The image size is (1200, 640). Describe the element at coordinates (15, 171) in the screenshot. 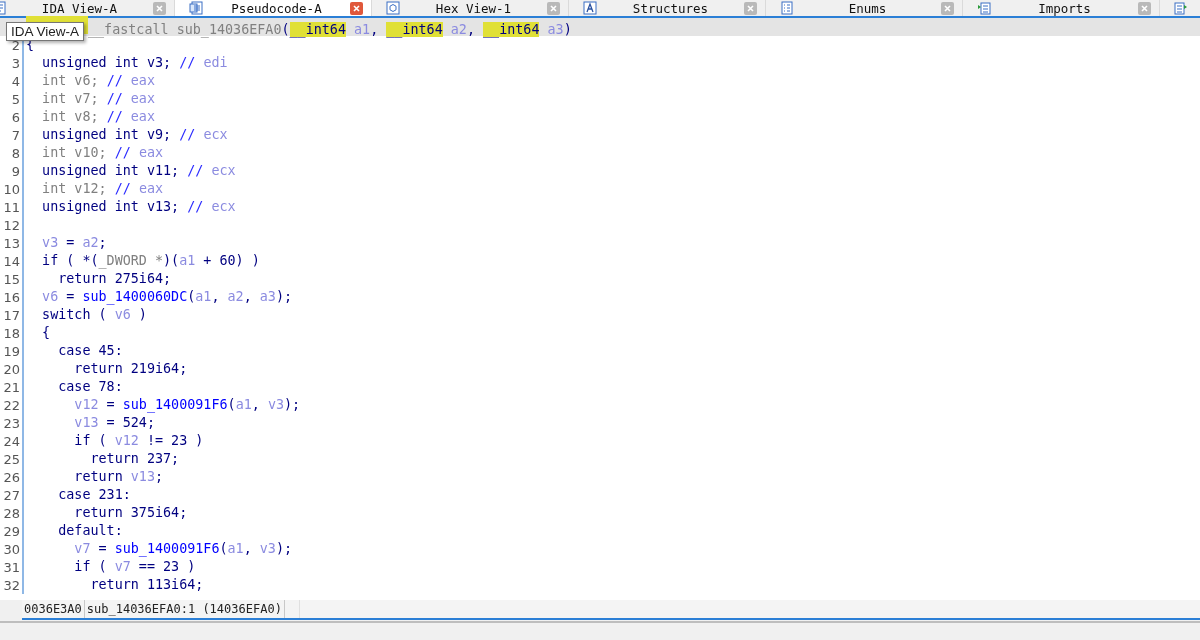

I see `line-number: 9` at that location.